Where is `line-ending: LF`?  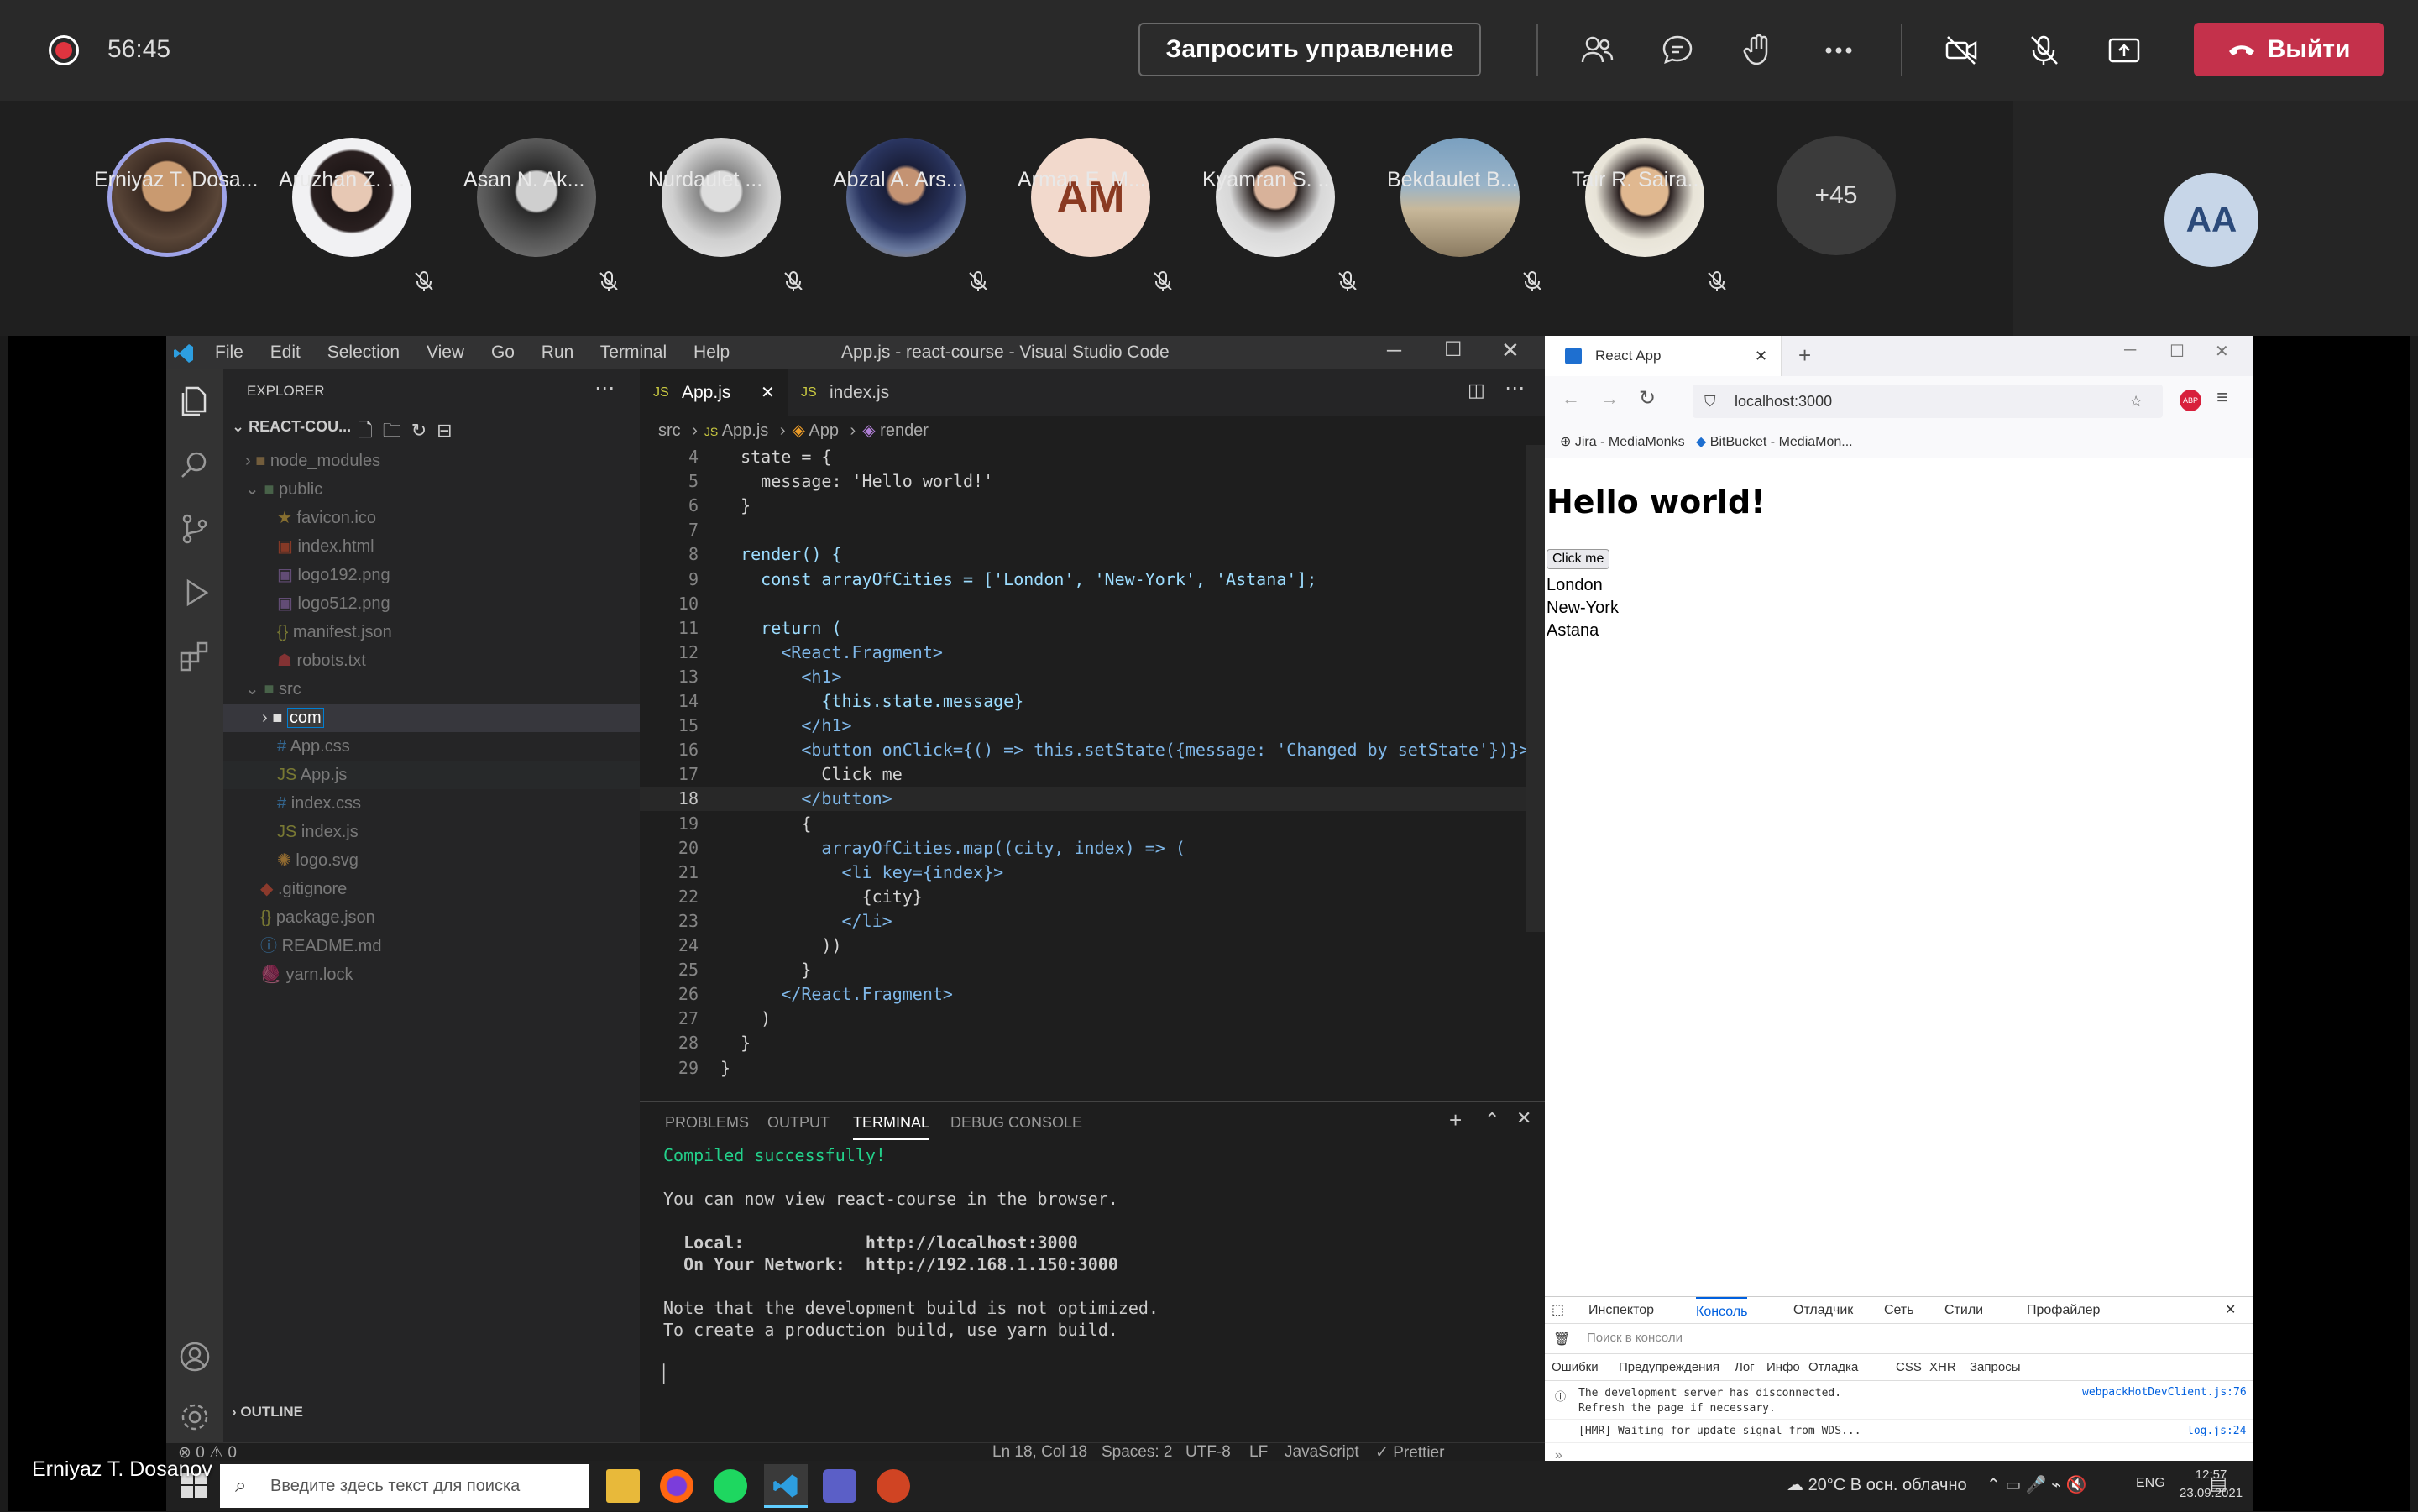
line-ending: LF is located at coordinates (1258, 1452).